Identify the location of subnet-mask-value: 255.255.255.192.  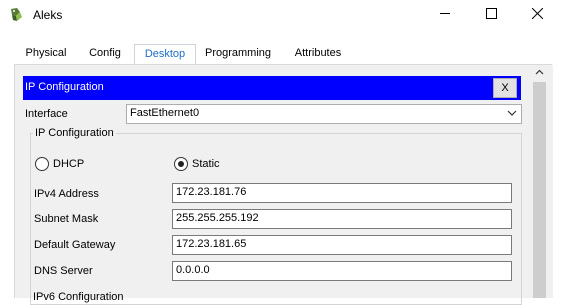
(217, 218).